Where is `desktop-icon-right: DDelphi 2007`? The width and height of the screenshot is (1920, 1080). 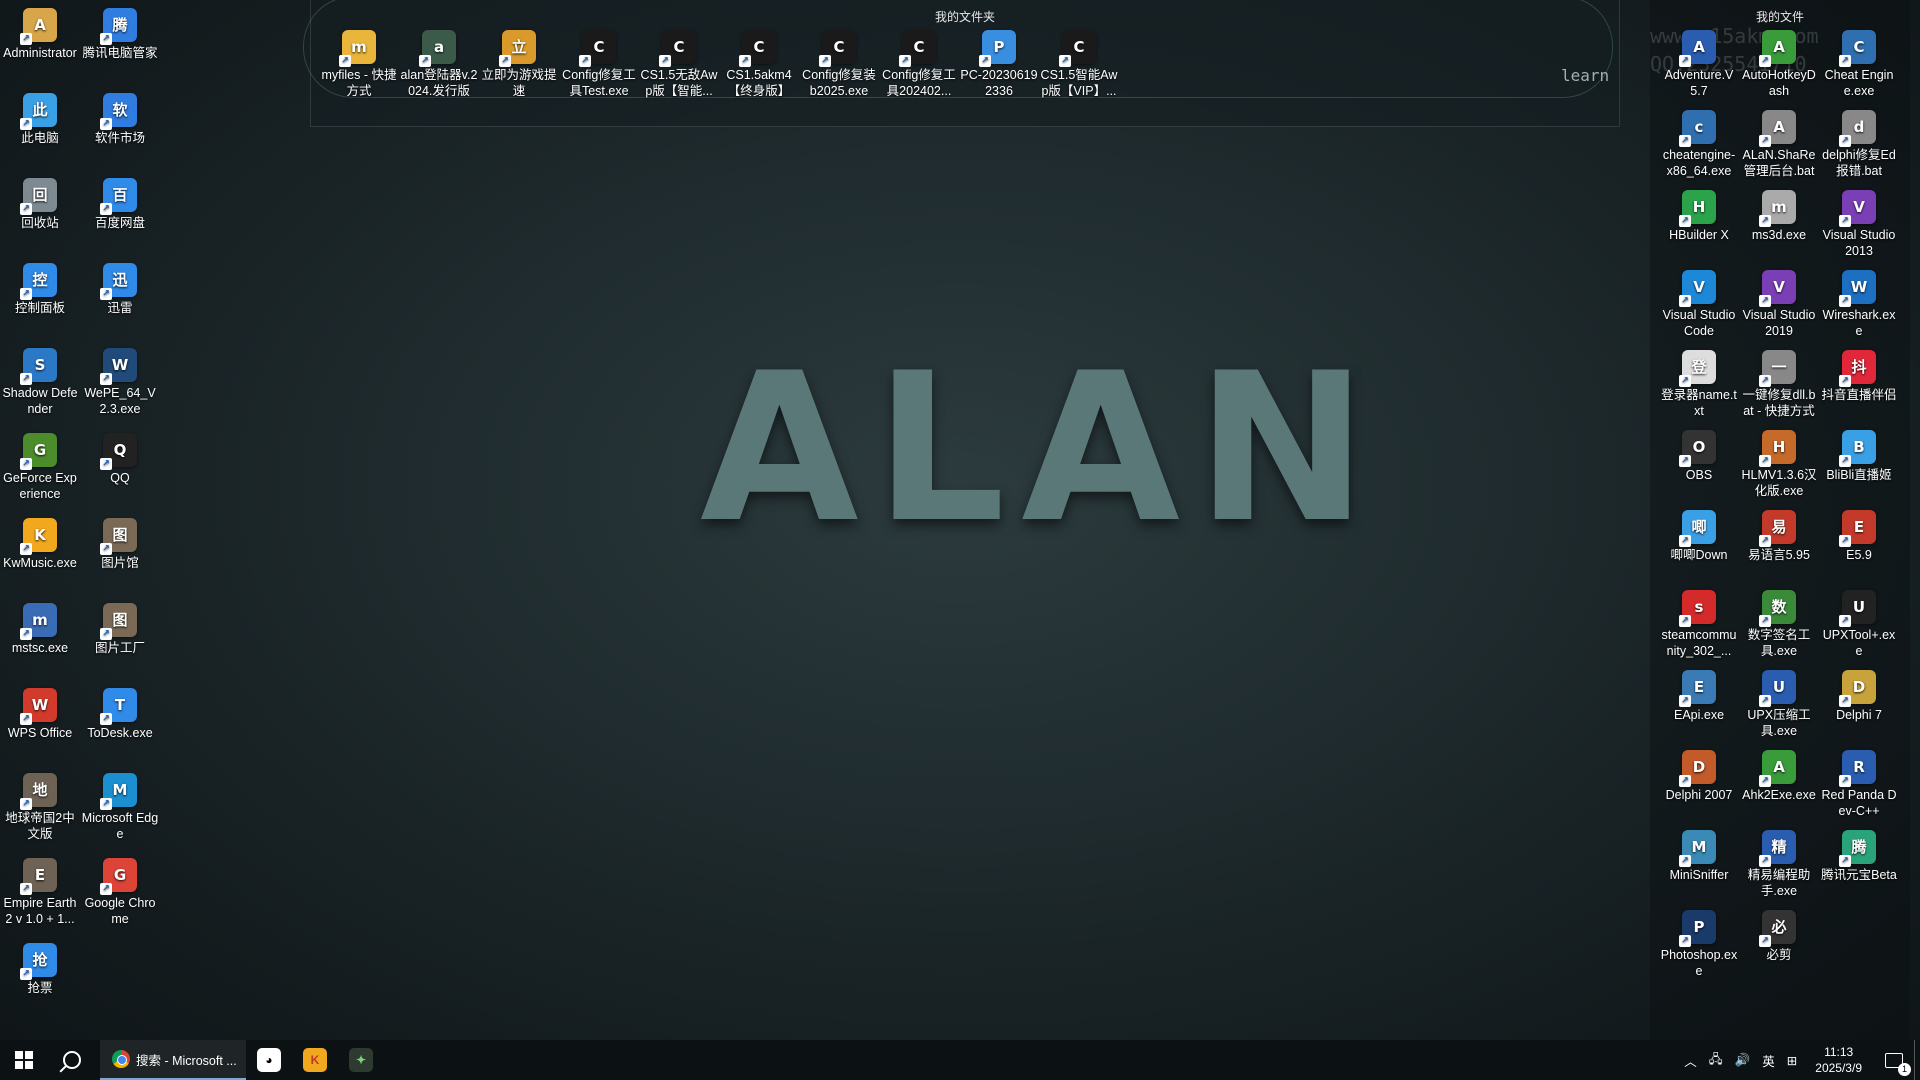
desktop-icon-right: DDelphi 2007 is located at coordinates (1699, 776).